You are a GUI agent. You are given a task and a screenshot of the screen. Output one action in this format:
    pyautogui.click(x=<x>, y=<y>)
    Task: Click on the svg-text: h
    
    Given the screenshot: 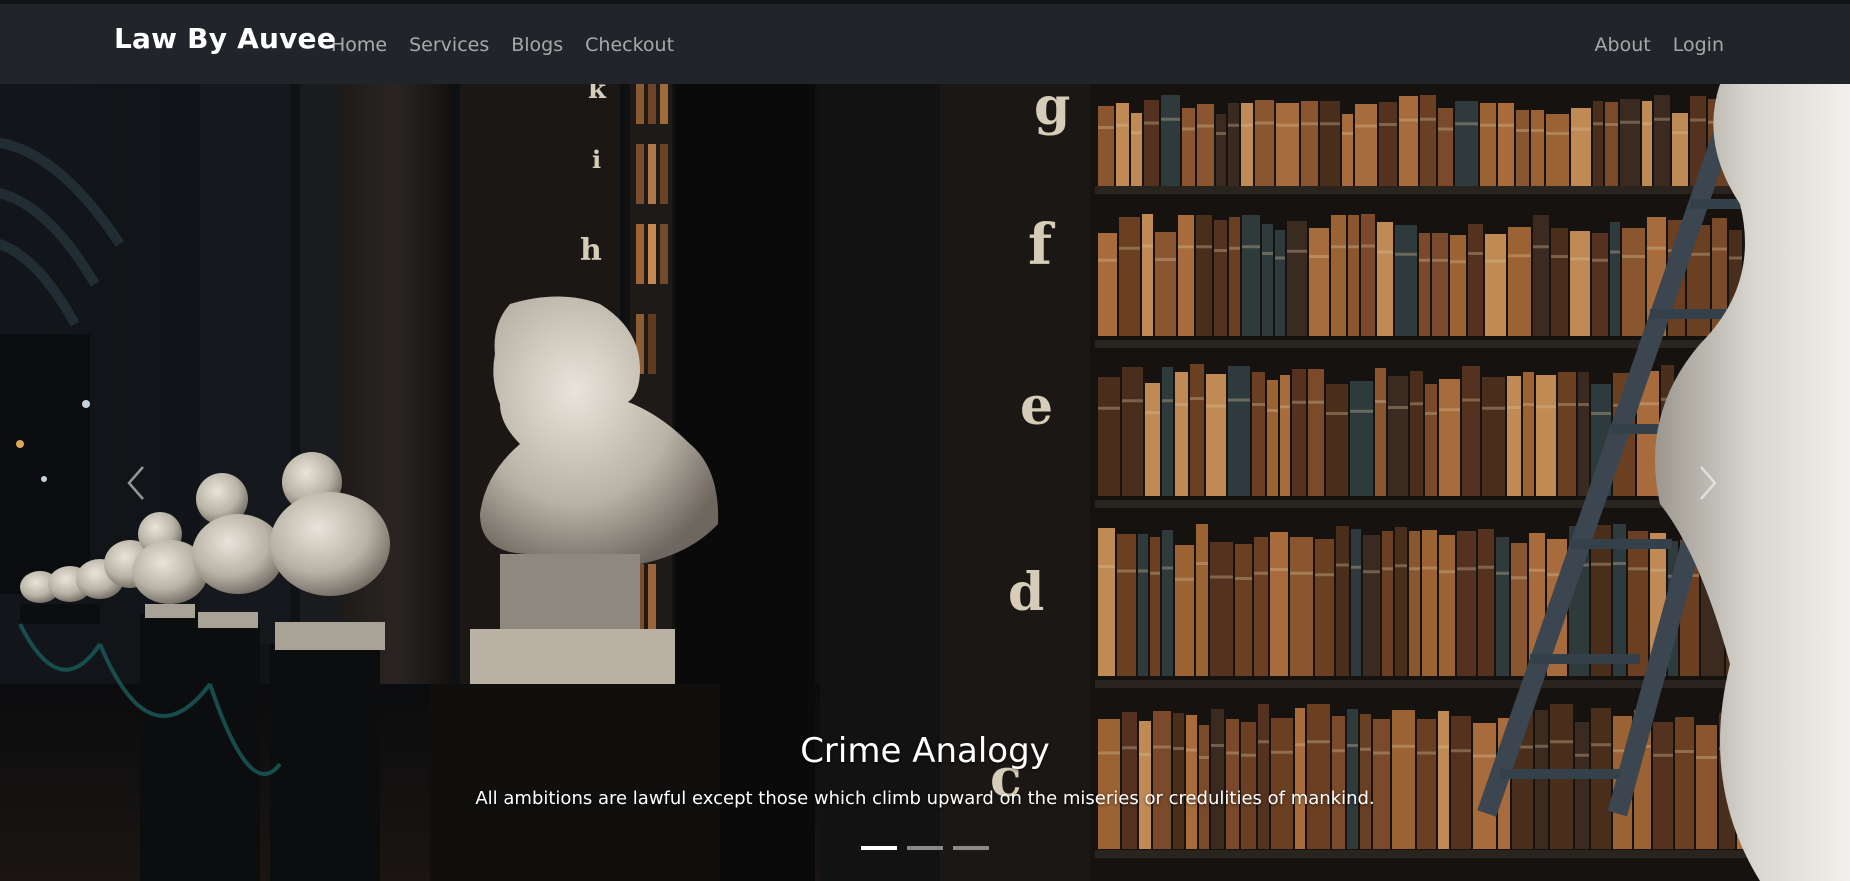 What is the action you would take?
    pyautogui.click(x=591, y=250)
    